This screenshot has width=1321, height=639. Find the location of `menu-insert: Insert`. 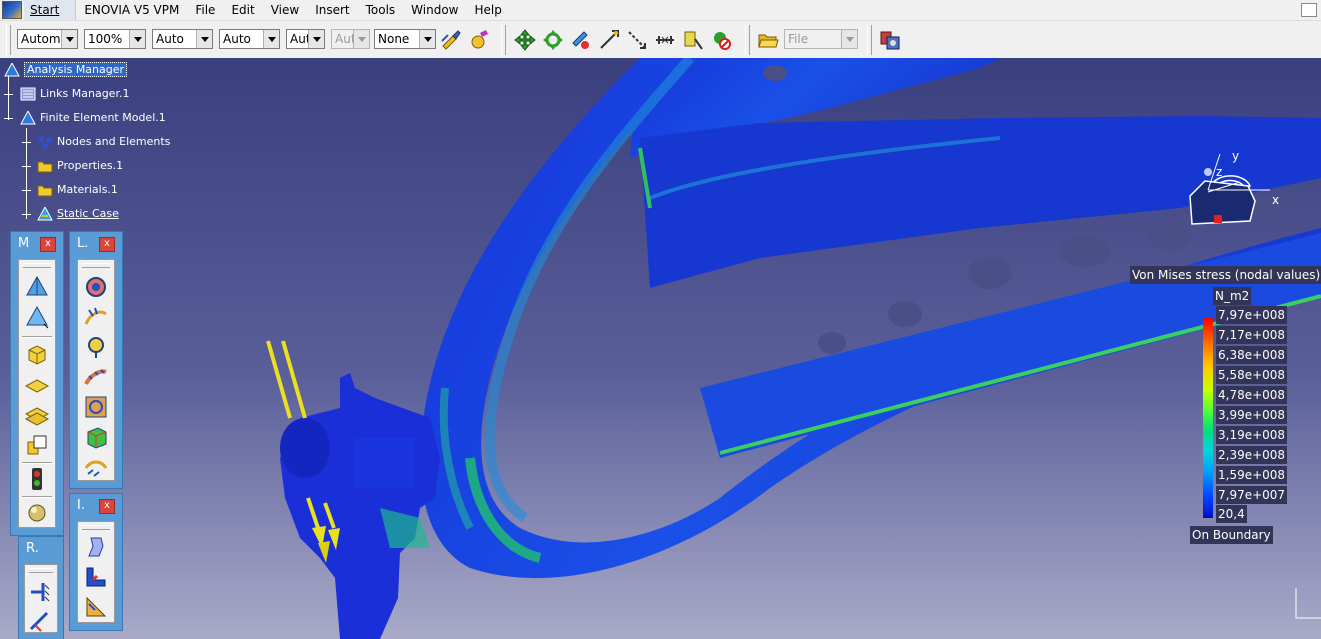

menu-insert: Insert is located at coordinates (332, 10).